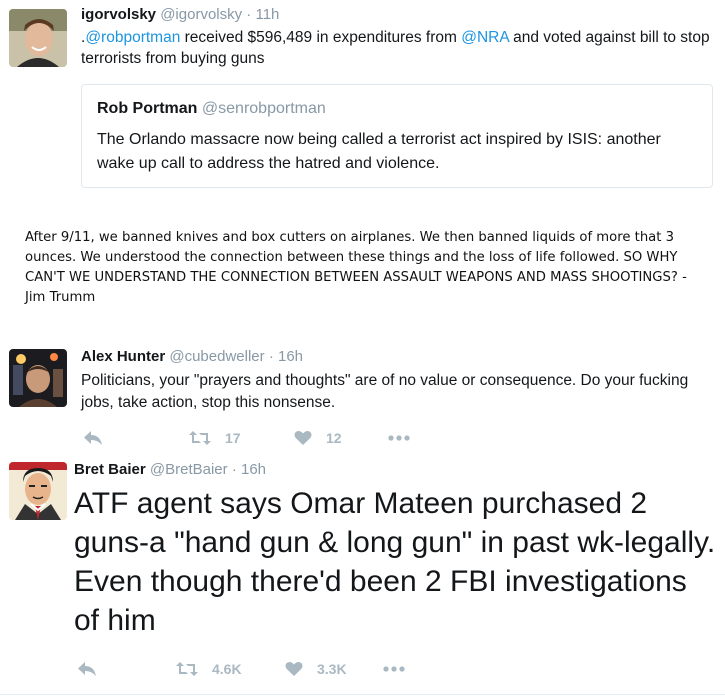 The height and width of the screenshot is (698, 725). I want to click on avatar-igorvolsky, so click(38, 38).